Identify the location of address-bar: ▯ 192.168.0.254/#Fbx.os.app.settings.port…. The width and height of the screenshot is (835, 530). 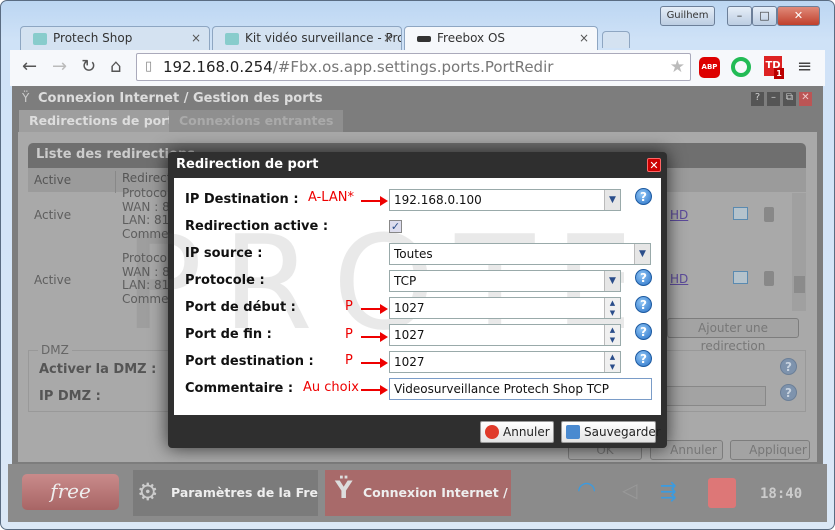
(413, 67).